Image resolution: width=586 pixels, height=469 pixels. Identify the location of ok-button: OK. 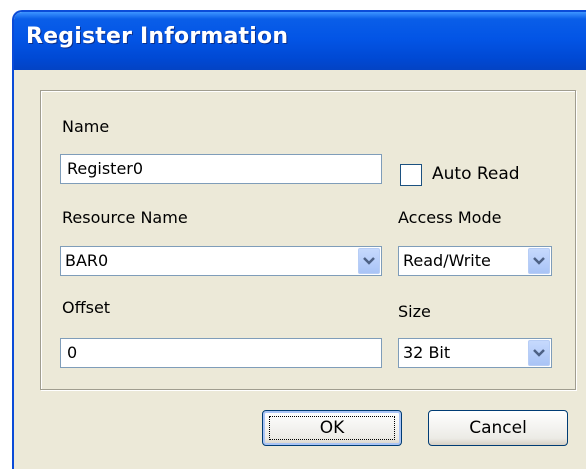
(332, 428).